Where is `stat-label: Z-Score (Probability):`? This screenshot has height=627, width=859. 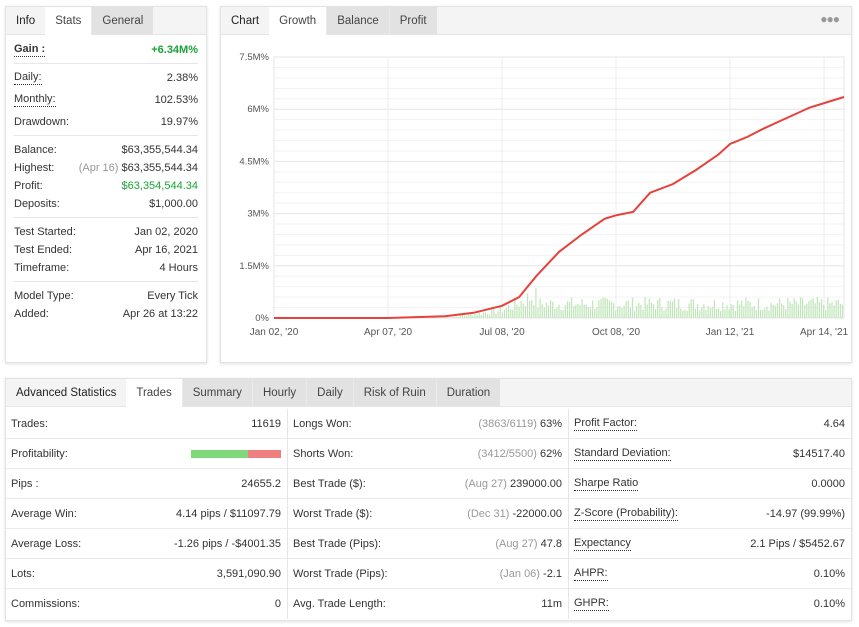
stat-label: Z-Score (Probability): is located at coordinates (626, 514).